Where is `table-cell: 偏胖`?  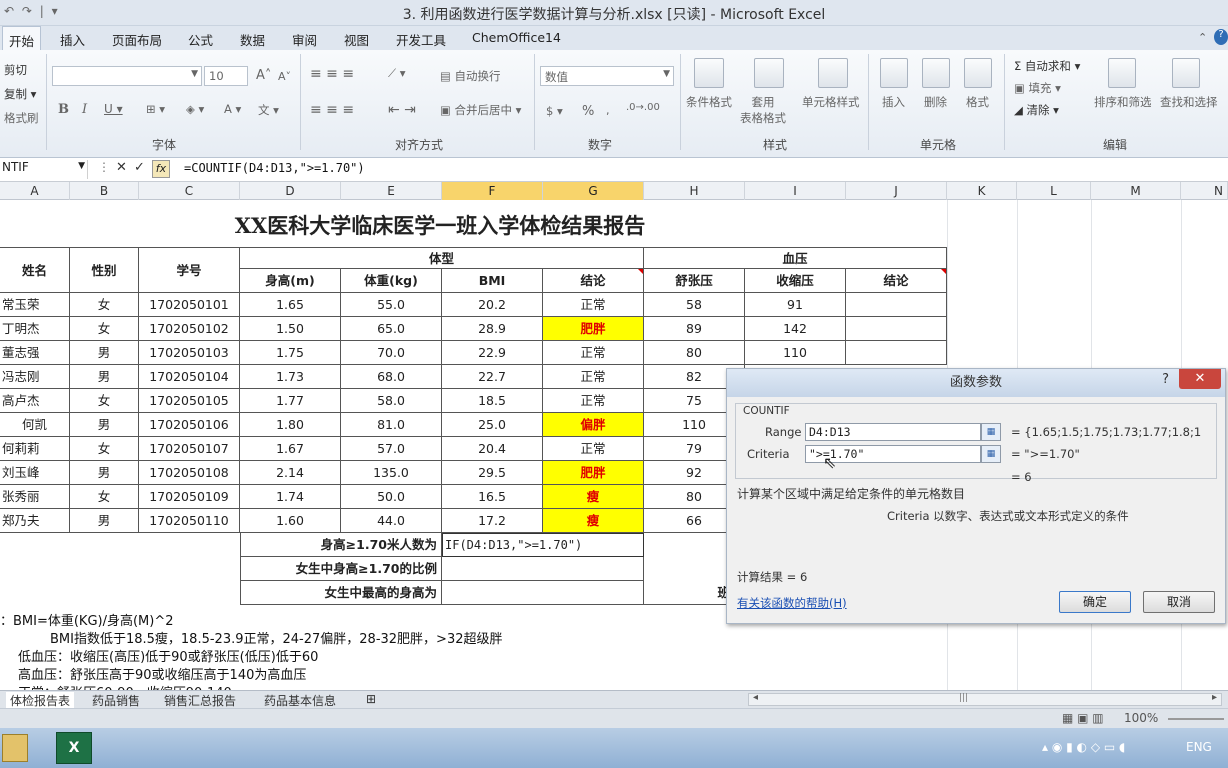
table-cell: 偏胖 is located at coordinates (593, 425).